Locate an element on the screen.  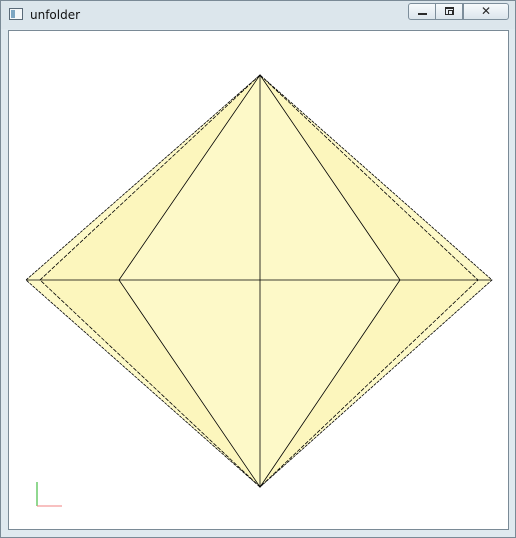
title-bar: unfolder ✕ is located at coordinates (258, 15).